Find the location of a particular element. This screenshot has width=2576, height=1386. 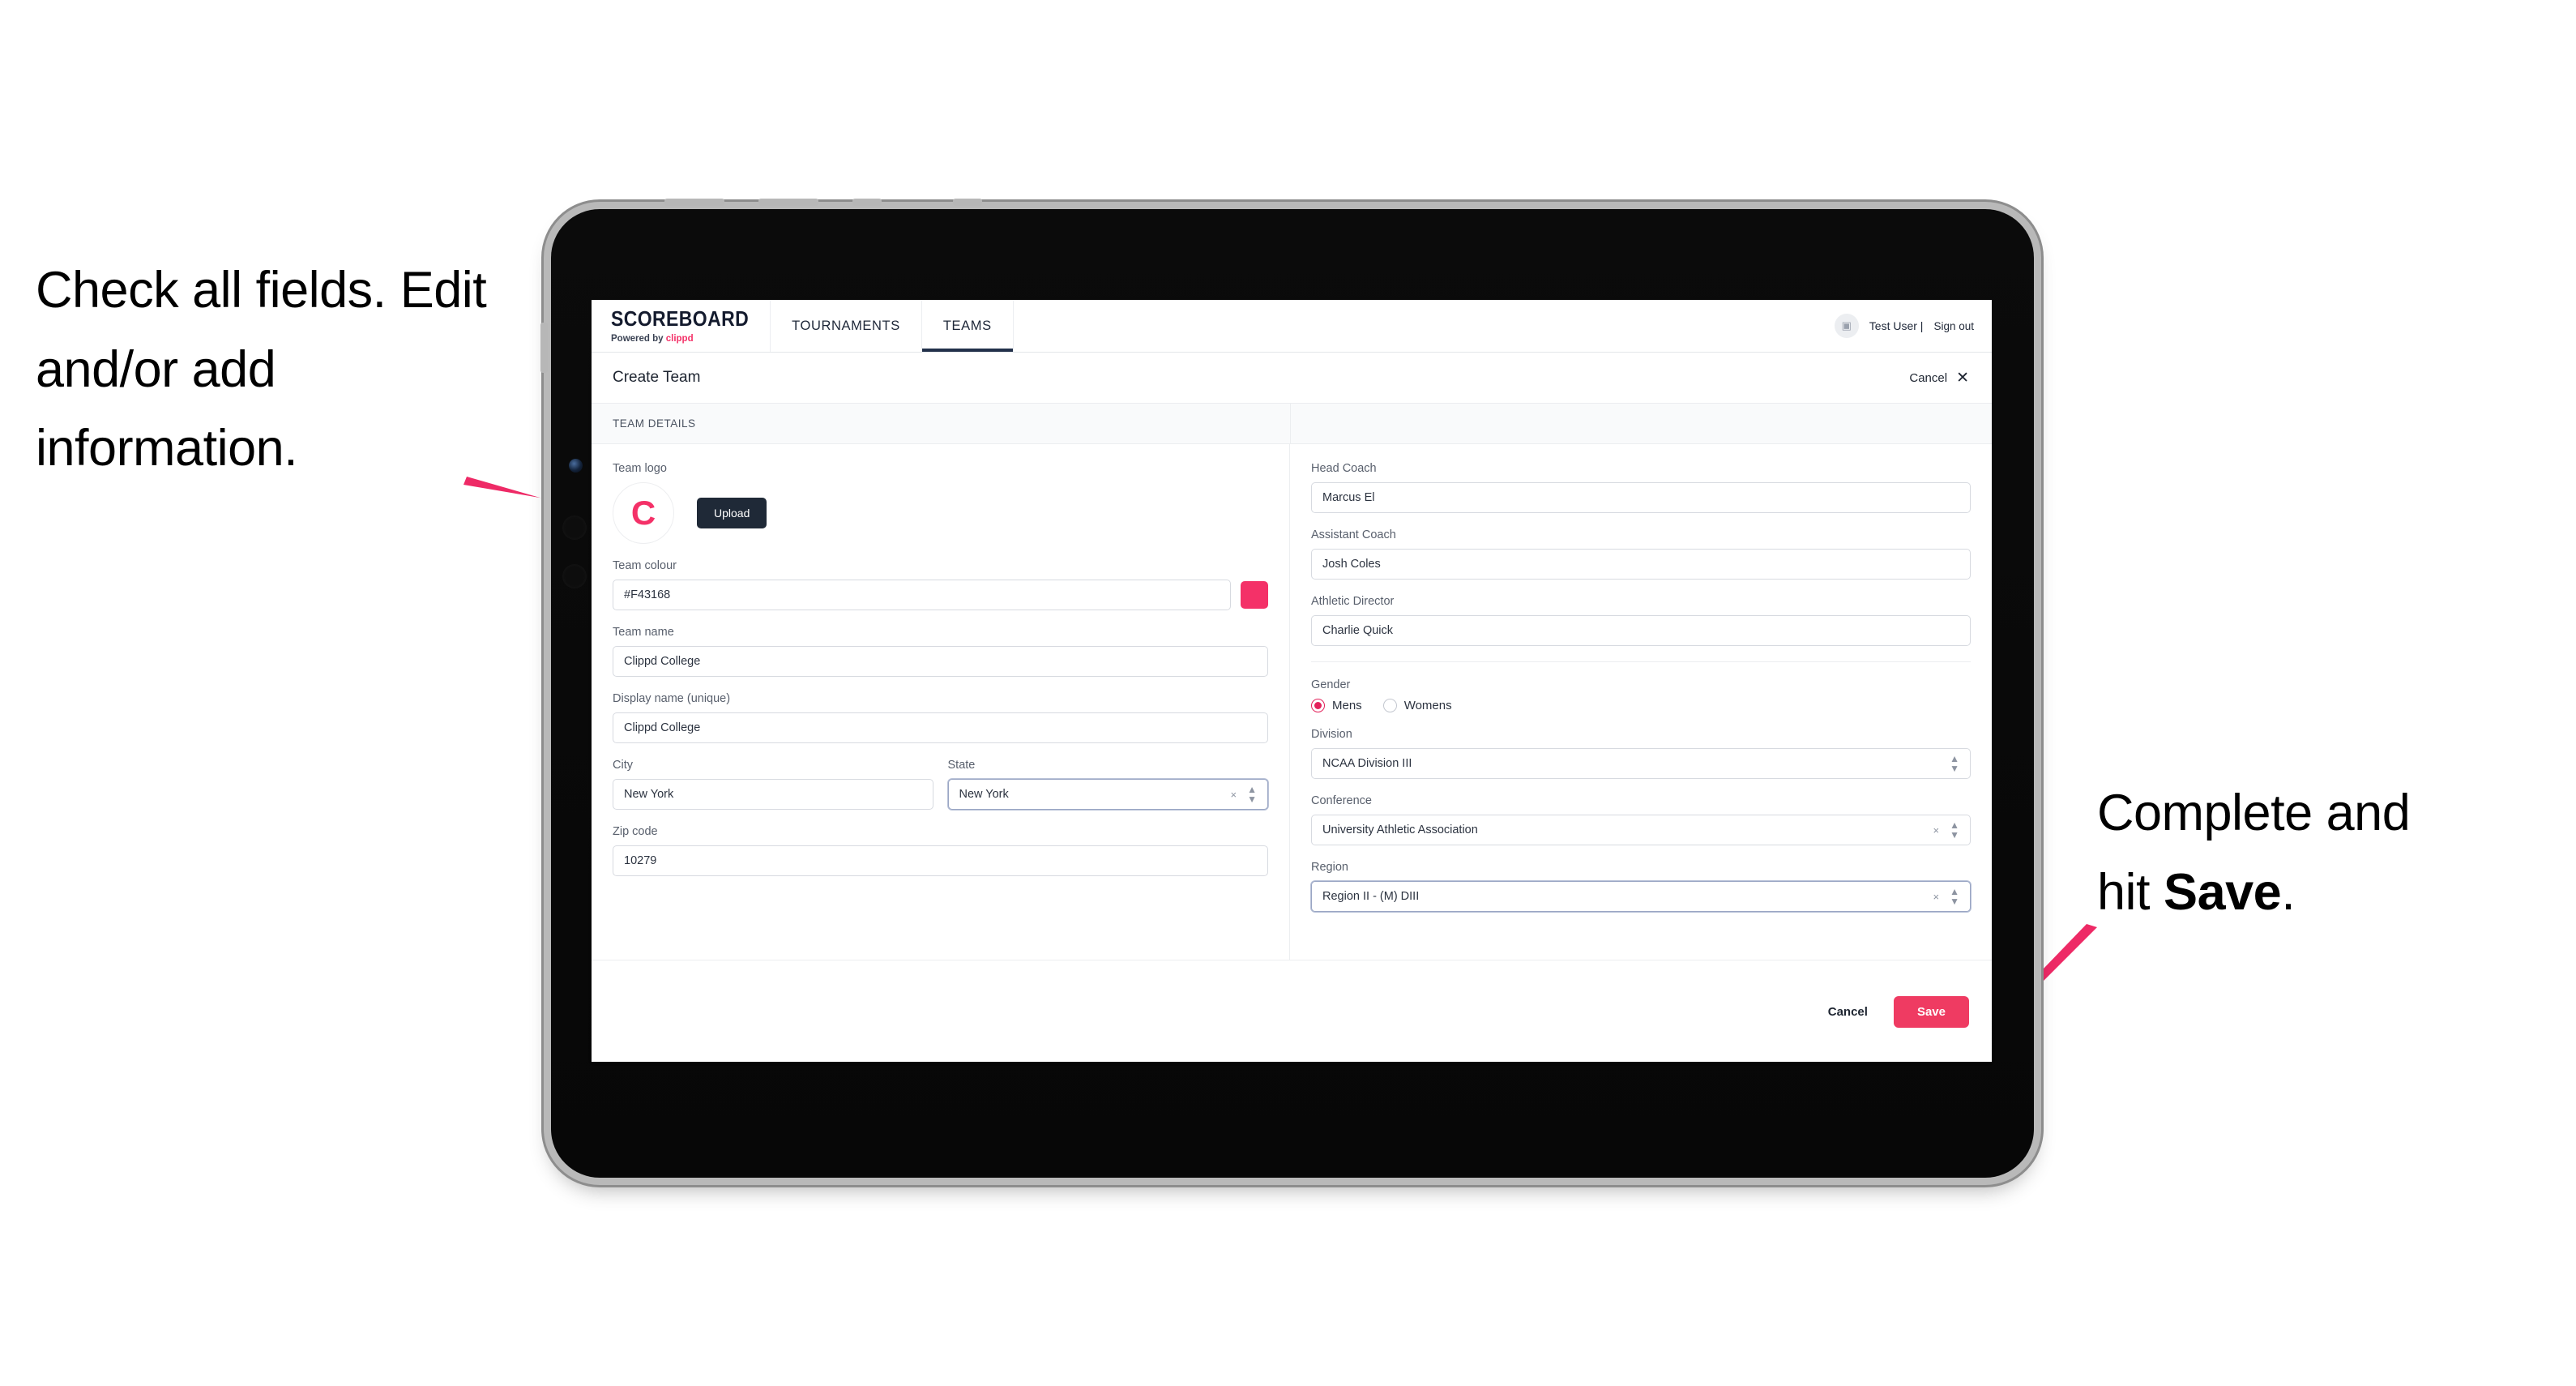

division-select: NCAA Division III ▲ ▼ is located at coordinates (1641, 763).